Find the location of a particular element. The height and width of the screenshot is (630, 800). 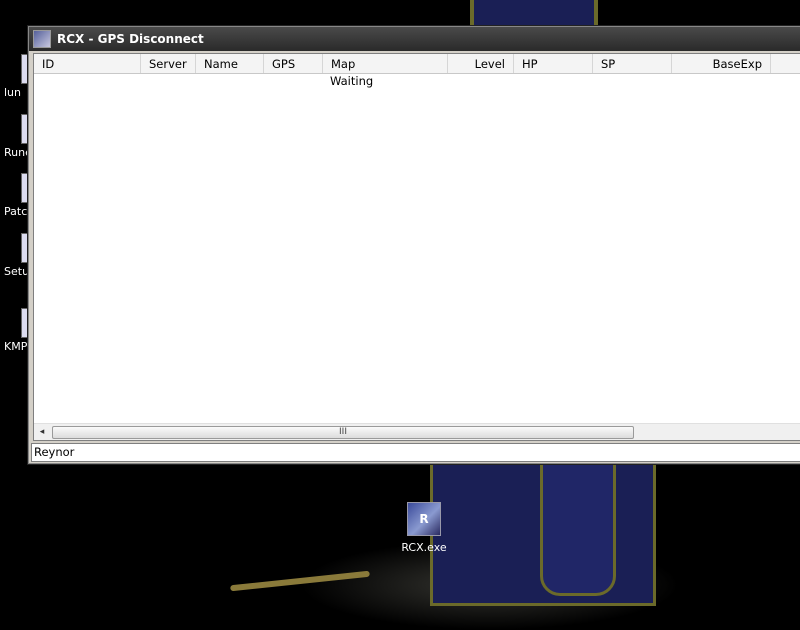

thumb-grip-icon: III is located at coordinates (343, 432).